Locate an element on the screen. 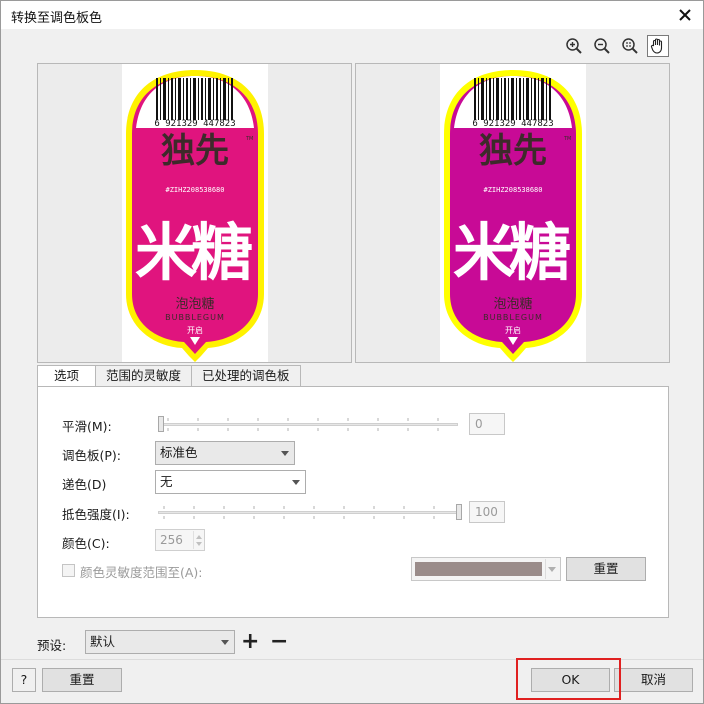  dither-select: 无 is located at coordinates (230, 482).